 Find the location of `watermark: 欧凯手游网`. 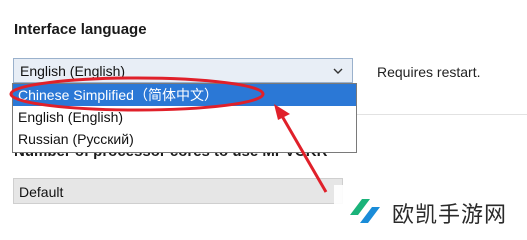

watermark: 欧凯手游网 is located at coordinates (430, 210).